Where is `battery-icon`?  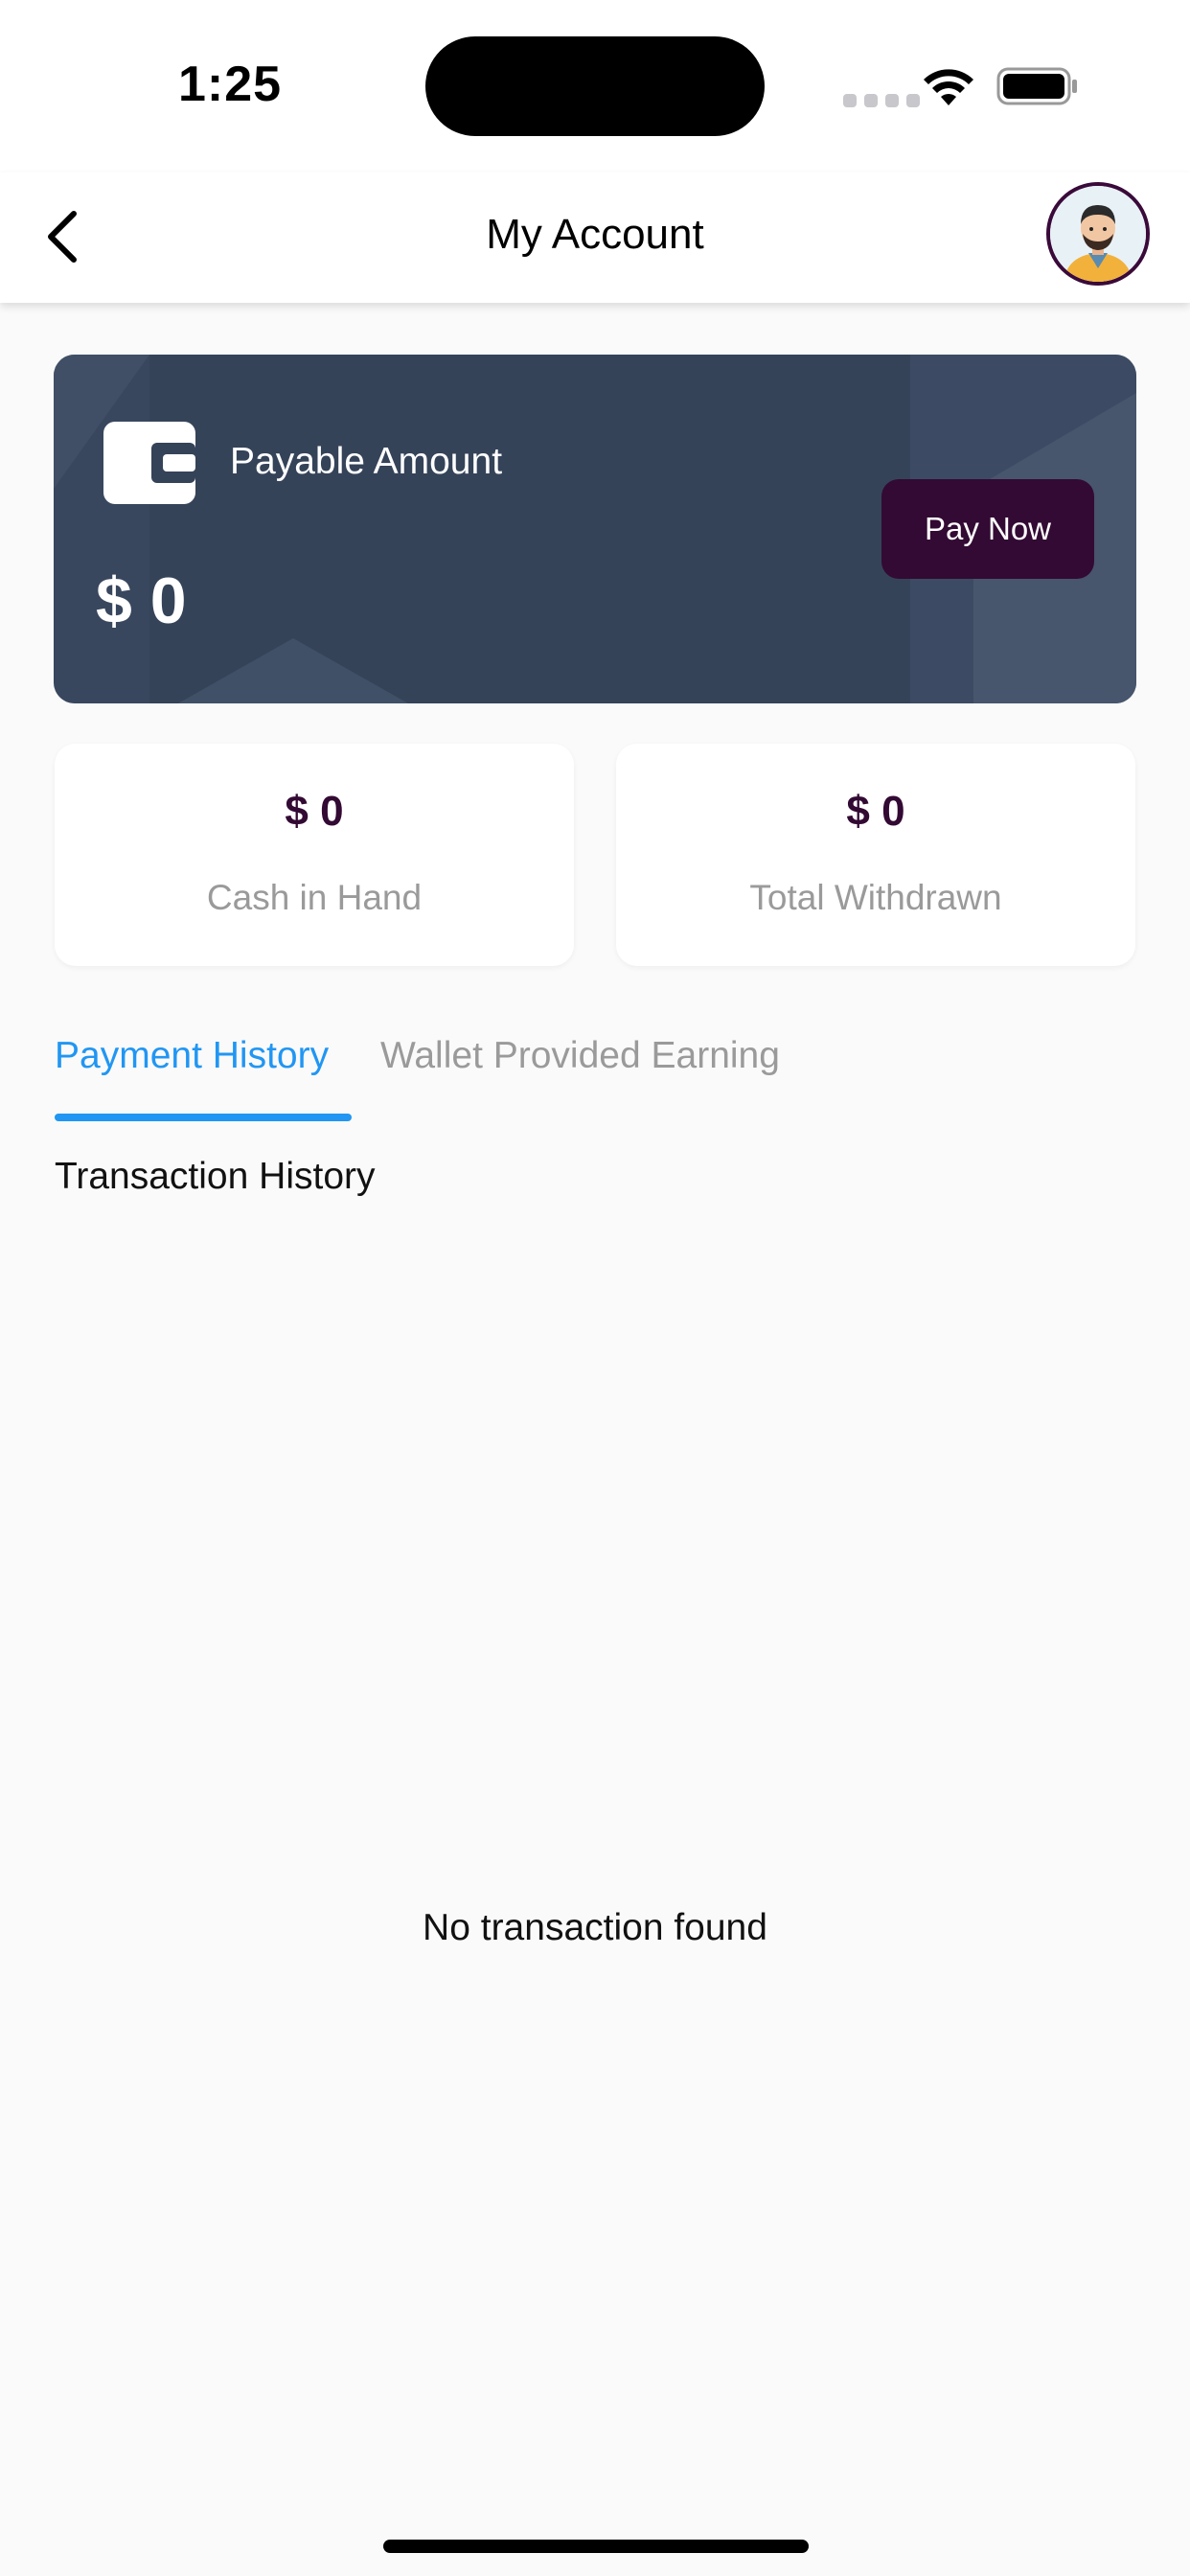 battery-icon is located at coordinates (1037, 86).